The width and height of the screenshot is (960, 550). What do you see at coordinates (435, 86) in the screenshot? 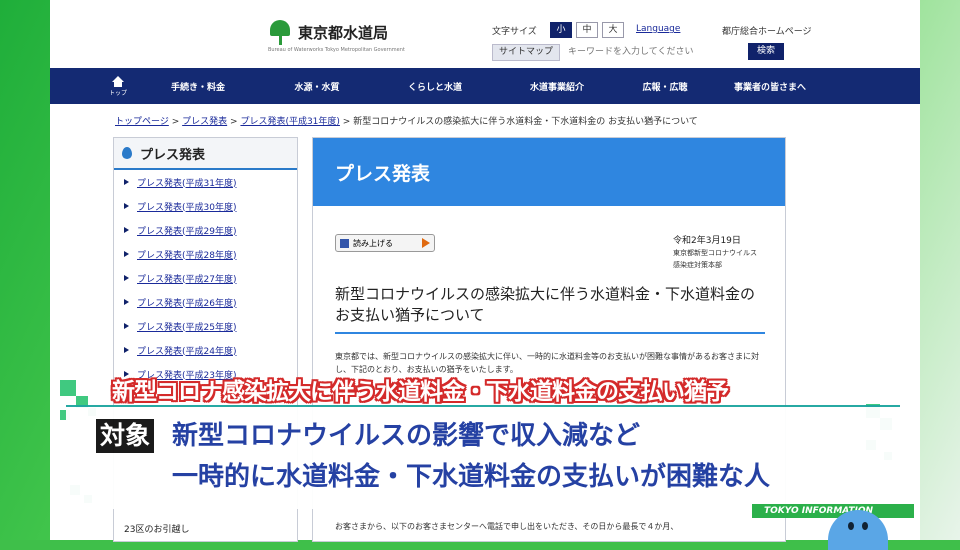
I see `nav-item-life: くらしと水道` at bounding box center [435, 86].